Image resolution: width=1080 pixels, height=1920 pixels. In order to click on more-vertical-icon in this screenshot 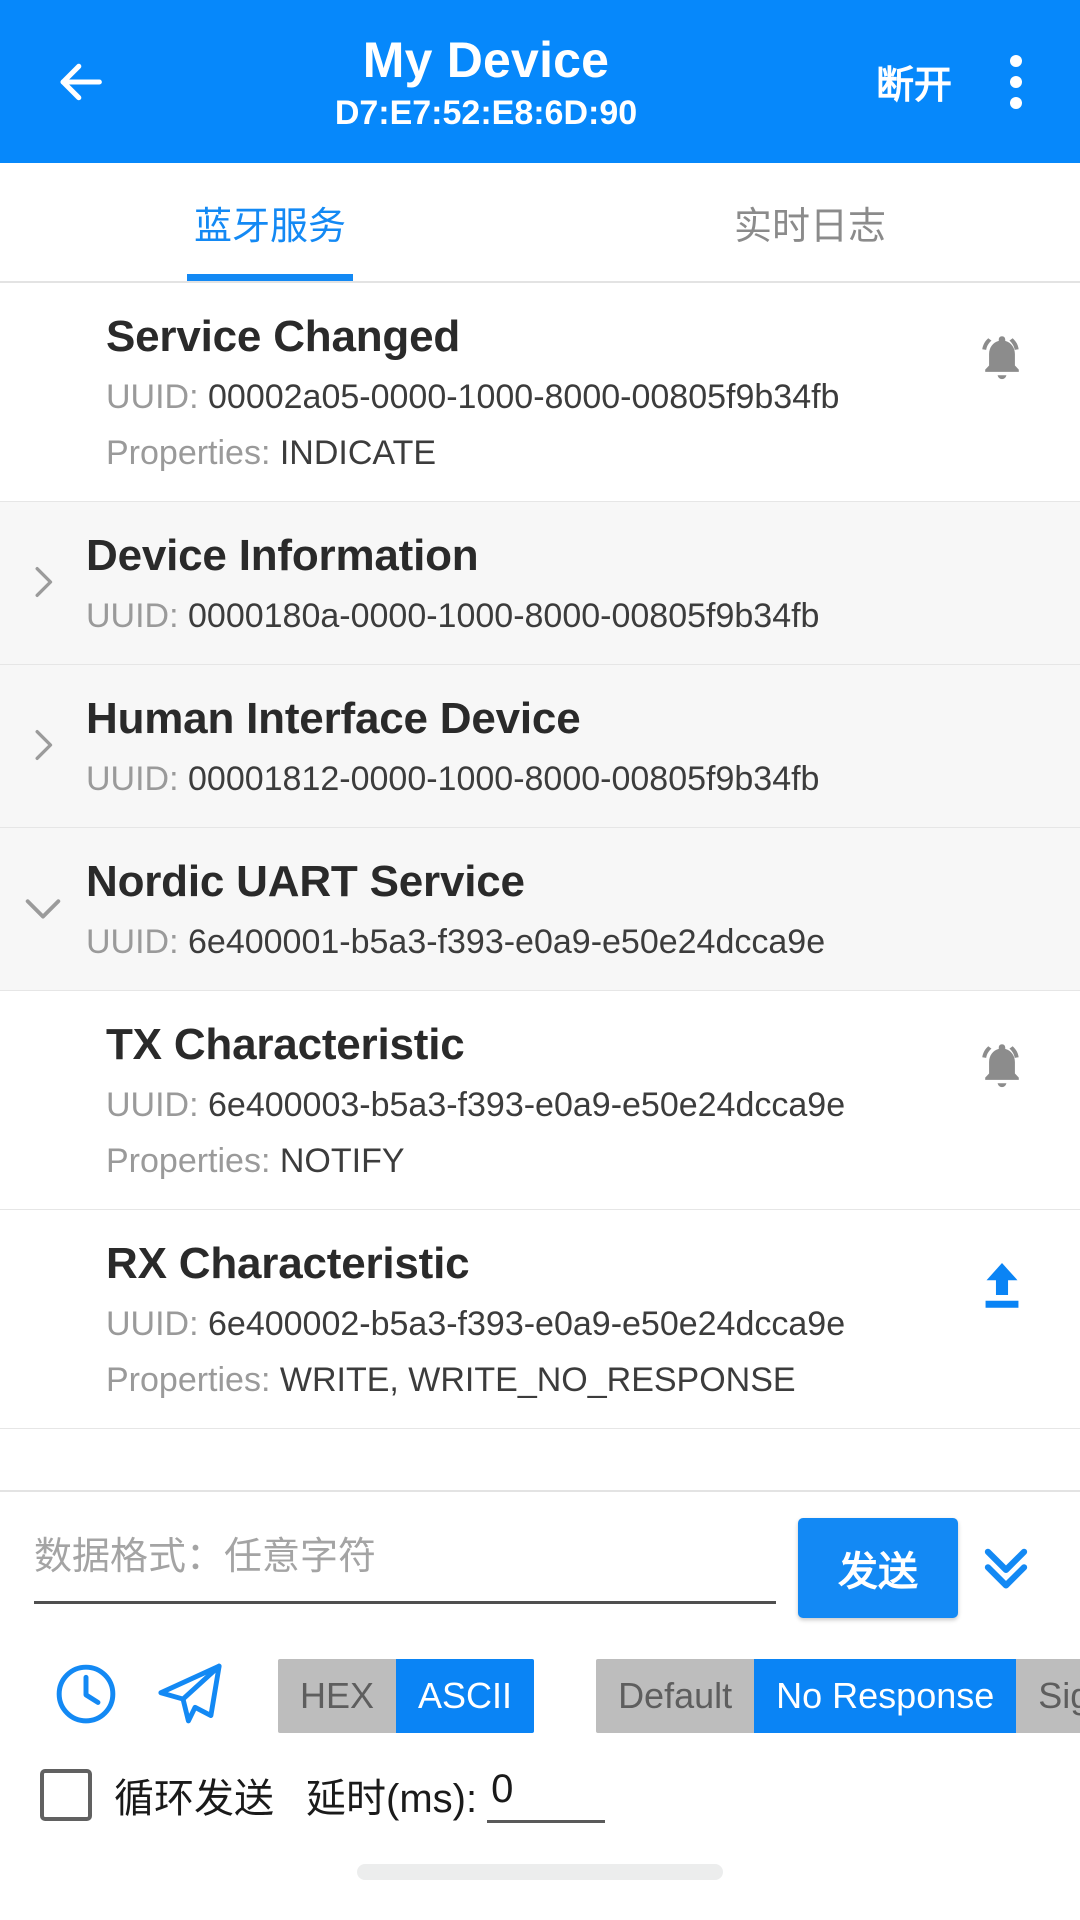, I will do `click(1016, 82)`.